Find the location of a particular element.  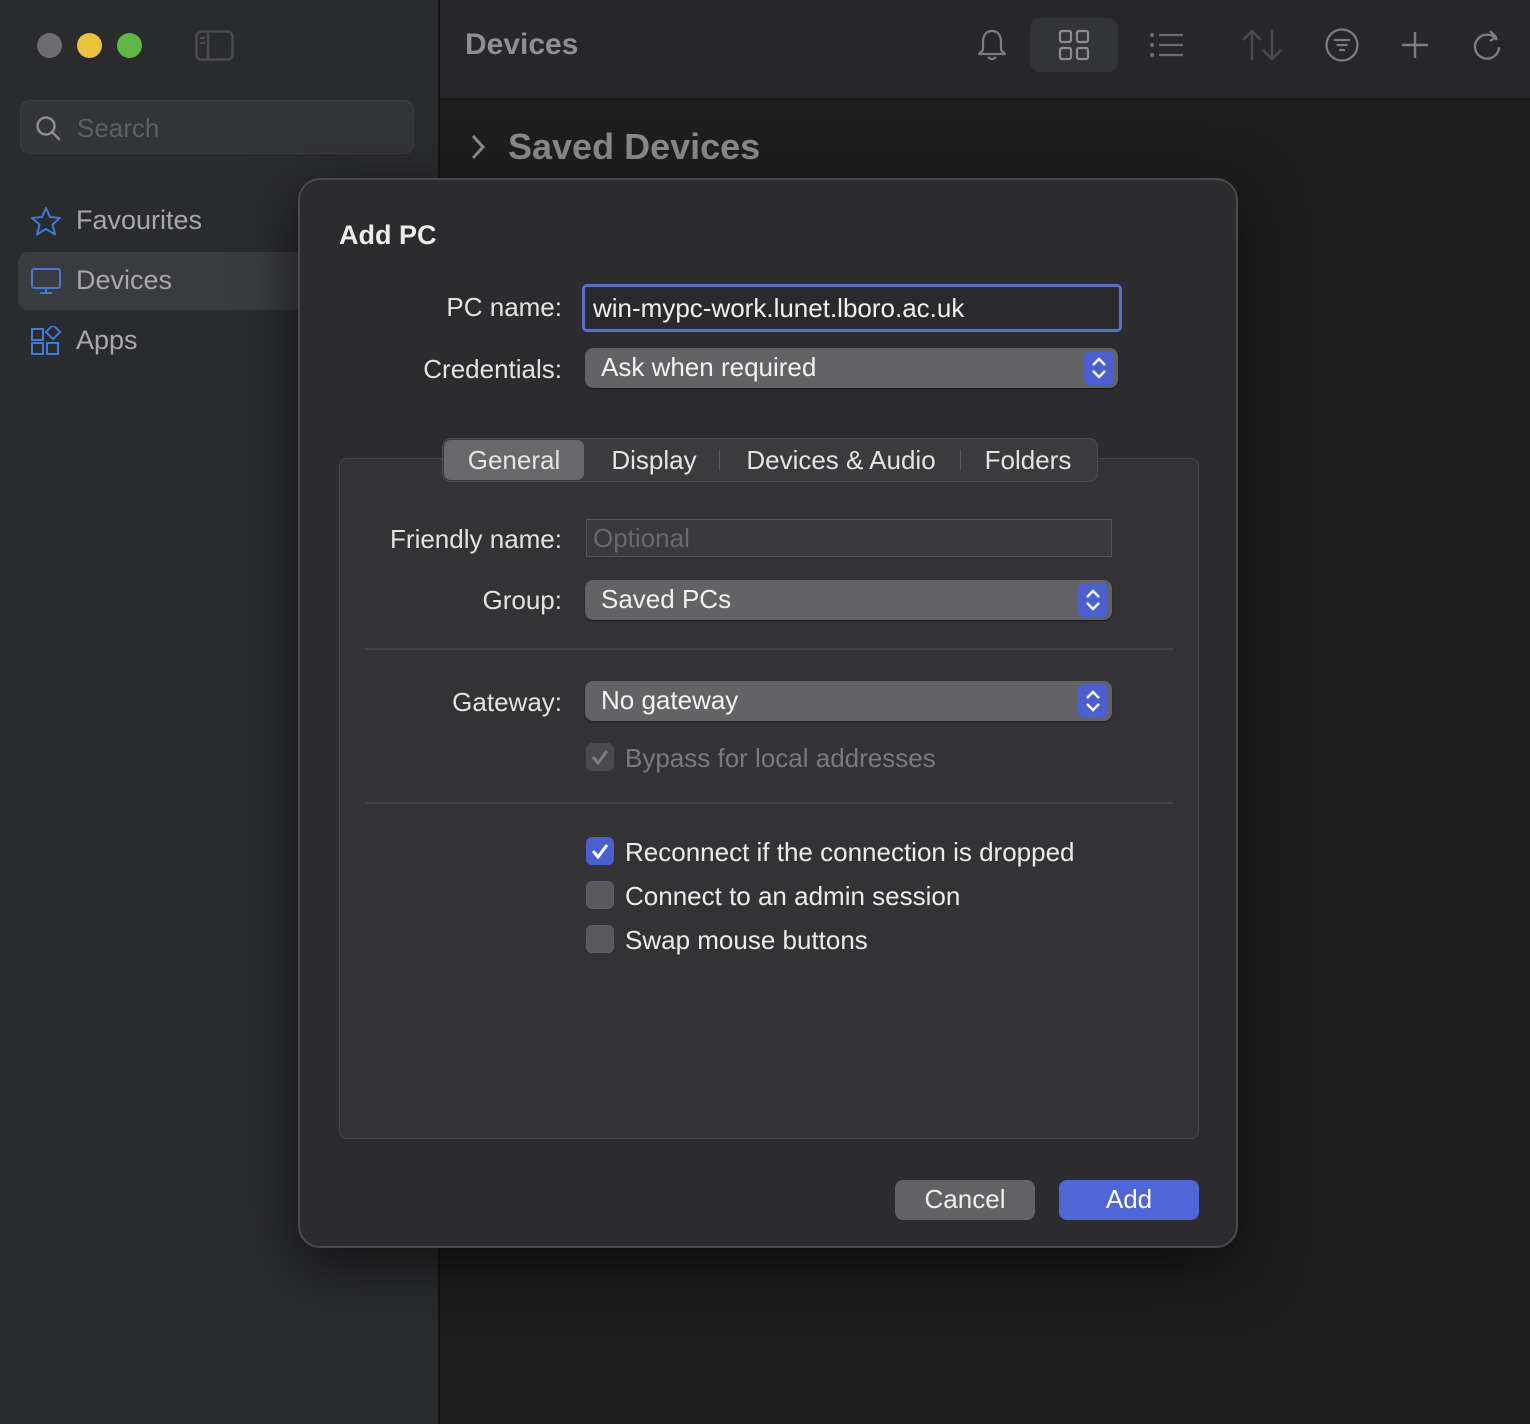

reconnect-checkbox is located at coordinates (600, 851).